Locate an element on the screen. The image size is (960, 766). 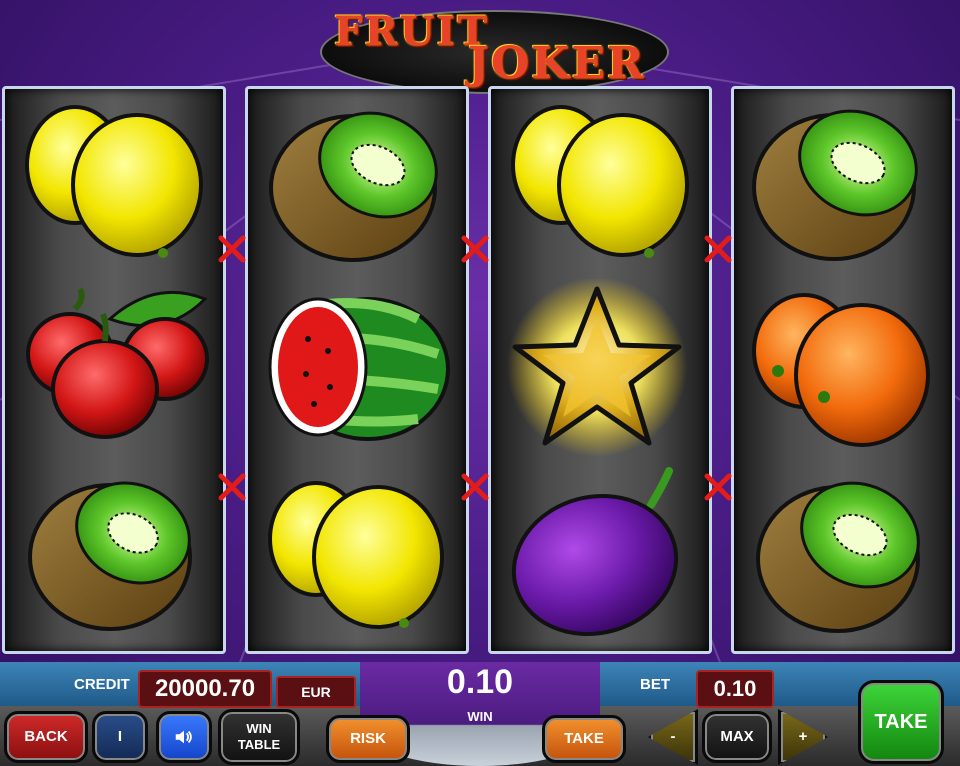
orange-icon is located at coordinates (841, 370).